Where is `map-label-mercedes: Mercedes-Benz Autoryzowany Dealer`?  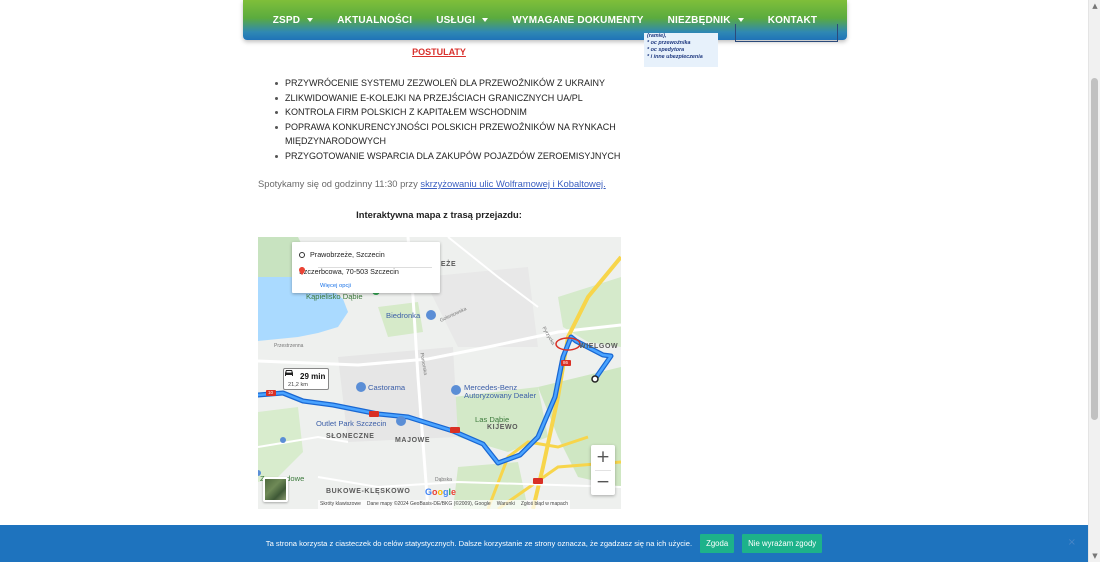 map-label-mercedes: Mercedes-Benz Autoryzowany Dealer is located at coordinates (500, 391).